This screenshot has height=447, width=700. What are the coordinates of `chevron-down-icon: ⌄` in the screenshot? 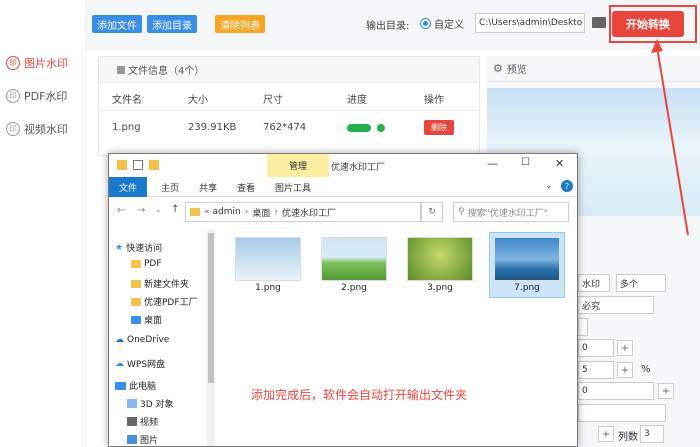 It's located at (549, 186).